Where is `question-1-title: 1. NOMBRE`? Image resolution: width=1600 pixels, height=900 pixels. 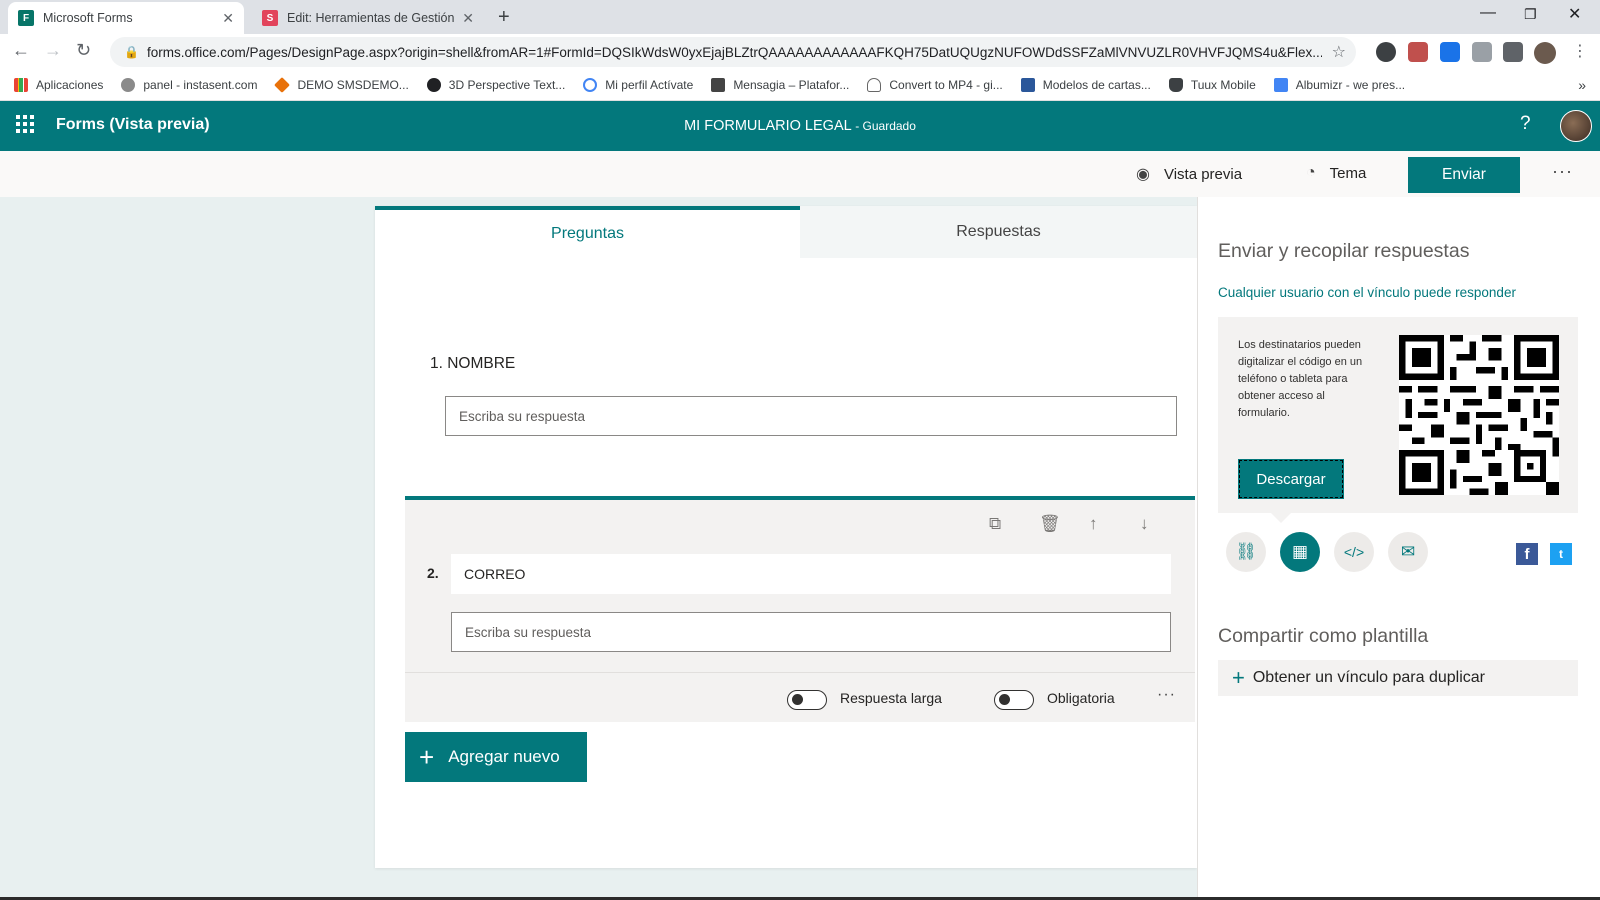
question-1-title: 1. NOMBRE is located at coordinates (472, 364).